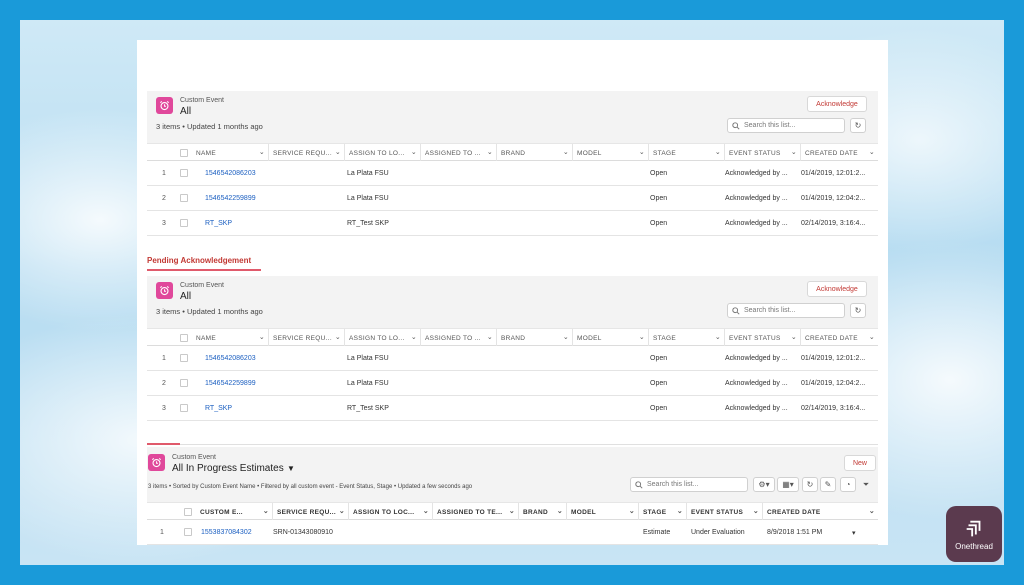 The width and height of the screenshot is (1024, 585). What do you see at coordinates (866, 484) in the screenshot?
I see `filter-button: ⏷` at bounding box center [866, 484].